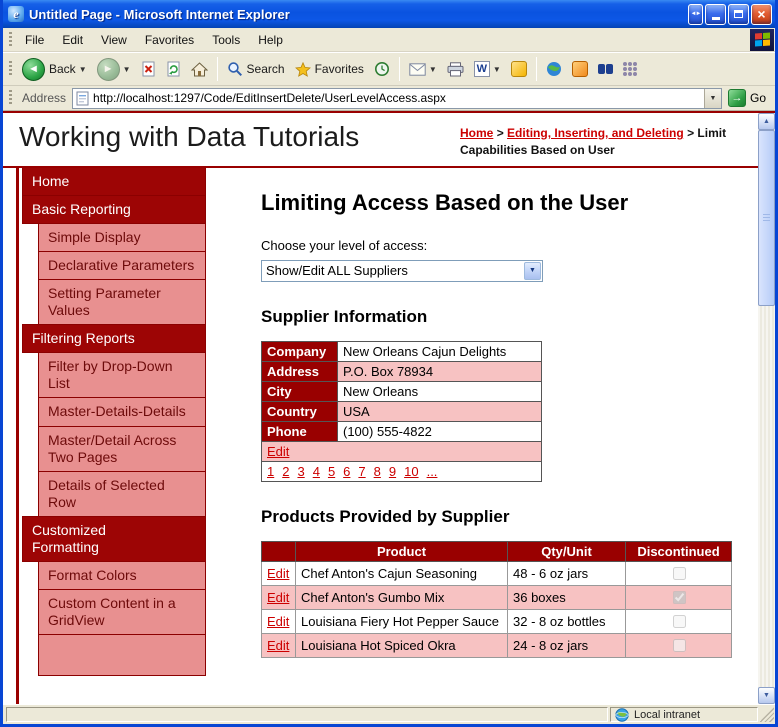 The image size is (778, 727). What do you see at coordinates (122, 493) in the screenshot?
I see `sidebar-item-details-of-selected-row: Details of Selected Row` at bounding box center [122, 493].